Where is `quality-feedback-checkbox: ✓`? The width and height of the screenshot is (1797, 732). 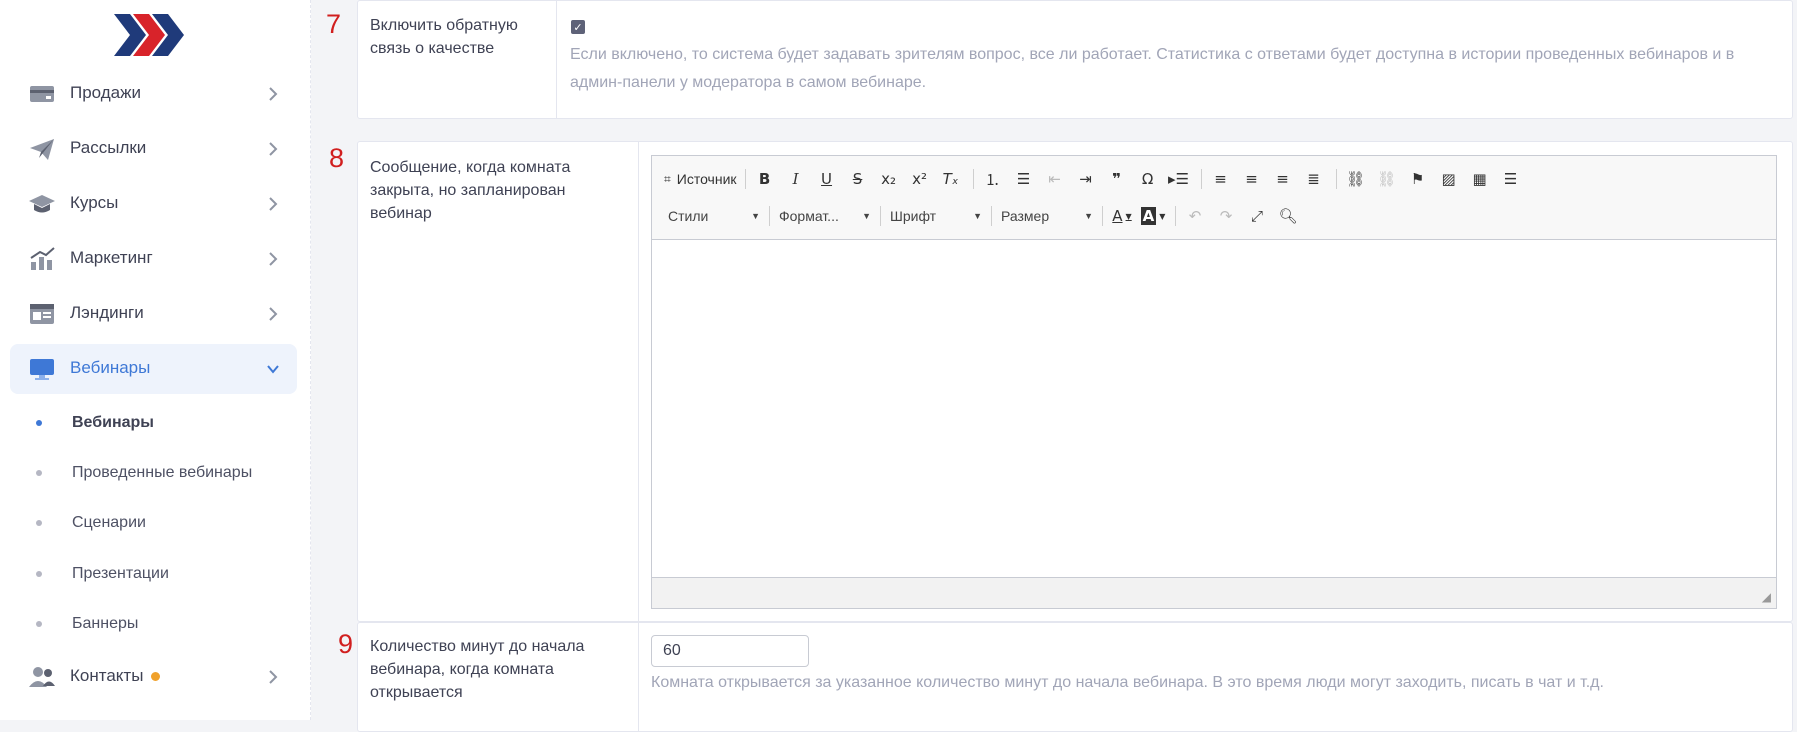
quality-feedback-checkbox: ✓ is located at coordinates (578, 27).